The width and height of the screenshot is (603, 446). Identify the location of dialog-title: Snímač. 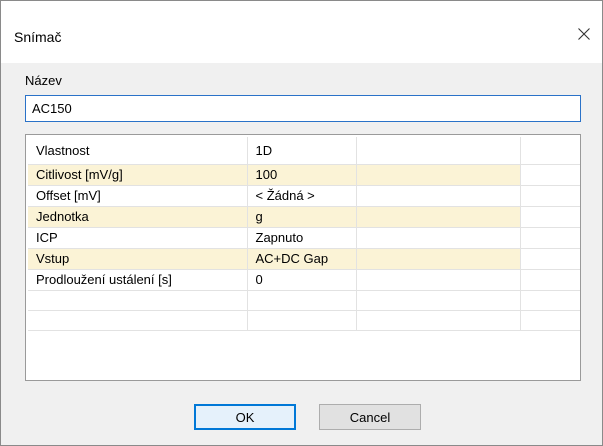
(38, 37).